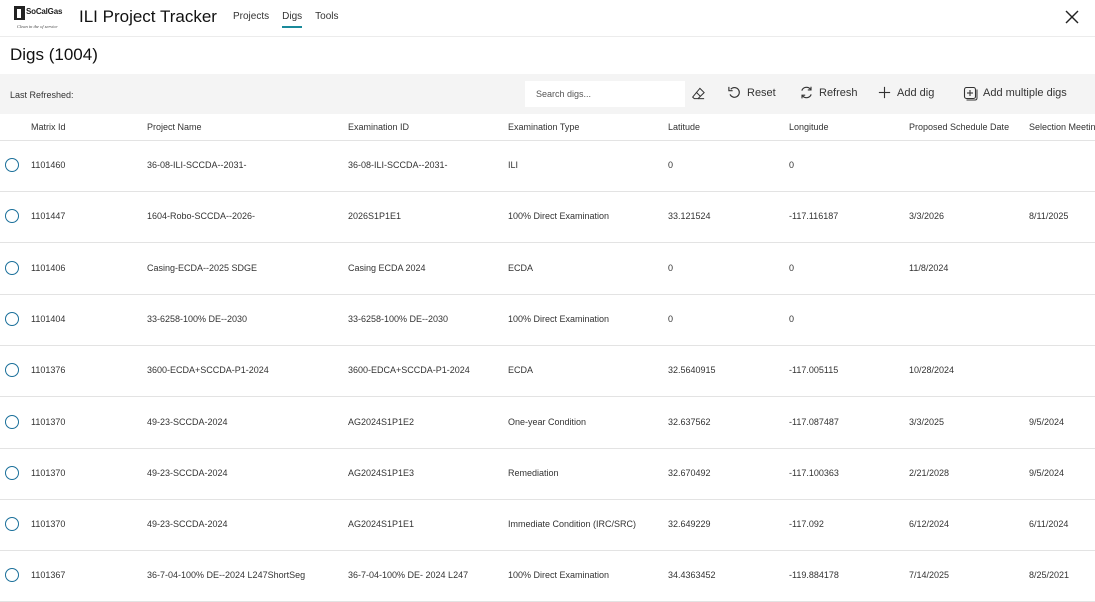  Describe the element at coordinates (398, 318) in the screenshot. I see `examination-id-cell: 33-6258-100% DE--2030` at that location.